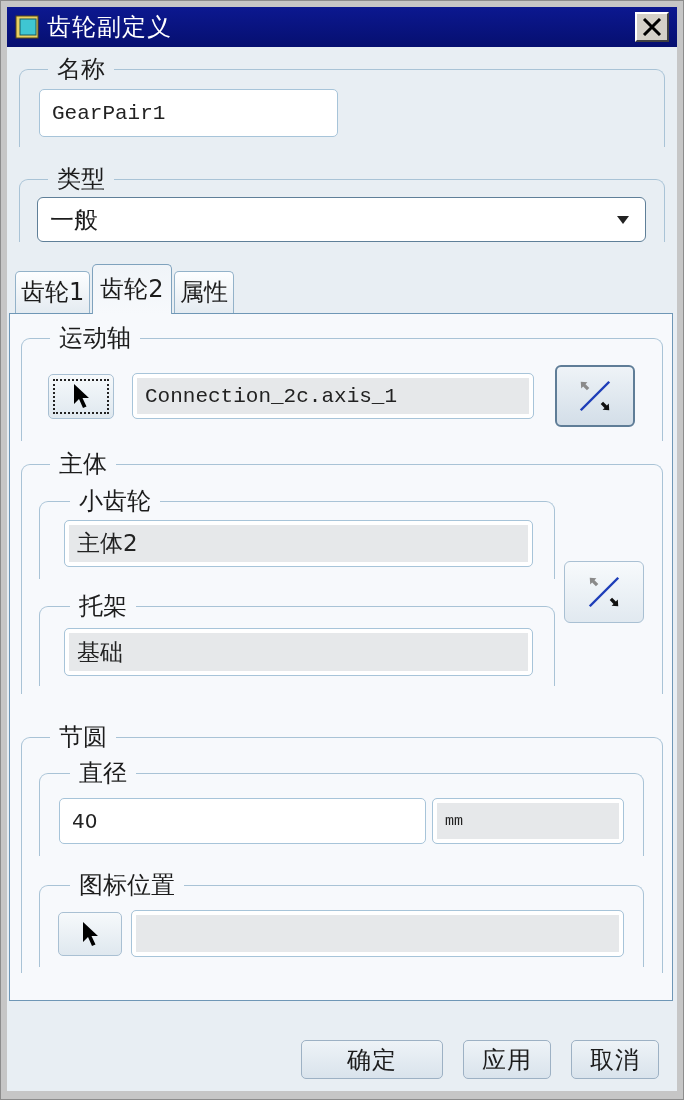  I want to click on close-button, so click(652, 27).